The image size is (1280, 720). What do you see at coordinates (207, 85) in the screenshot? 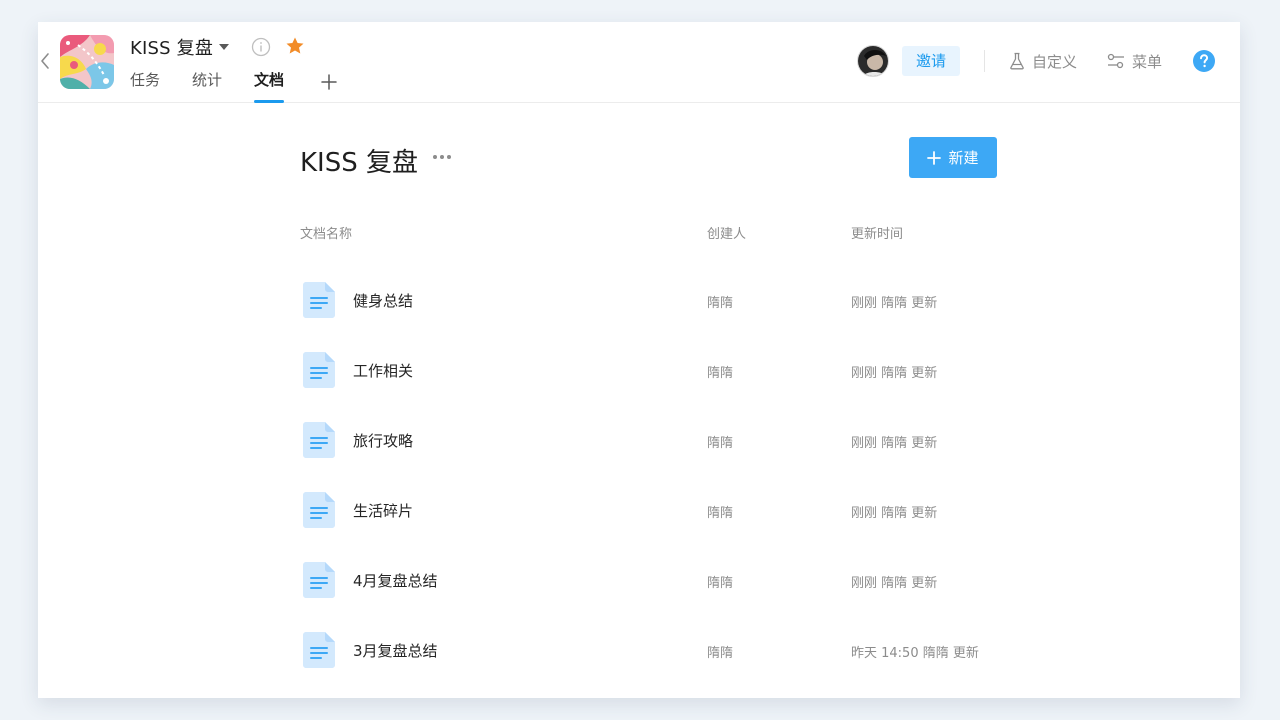
I see `tab-statistics: 统计` at bounding box center [207, 85].